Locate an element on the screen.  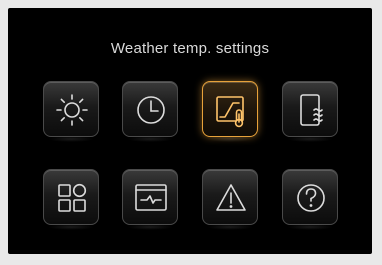
water-heater-icon is located at coordinates (311, 110).